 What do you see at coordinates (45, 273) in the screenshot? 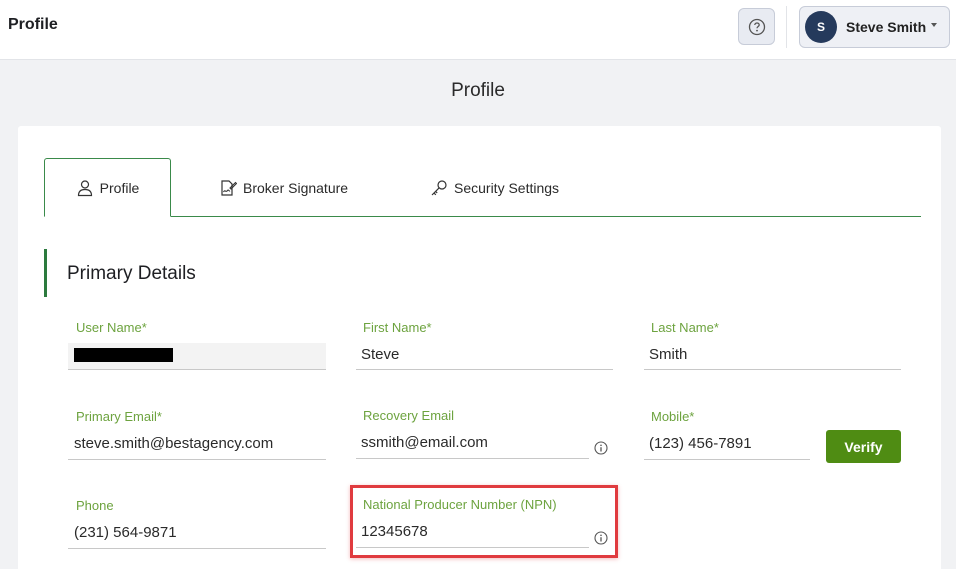
I see `section-accent-bar` at bounding box center [45, 273].